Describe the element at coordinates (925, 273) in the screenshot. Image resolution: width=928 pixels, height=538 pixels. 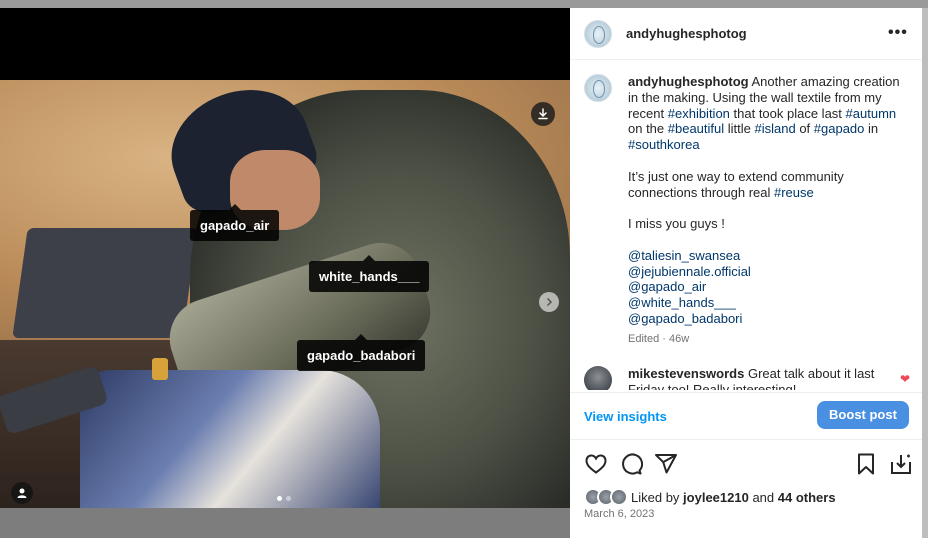
I see `background-right-strip` at that location.